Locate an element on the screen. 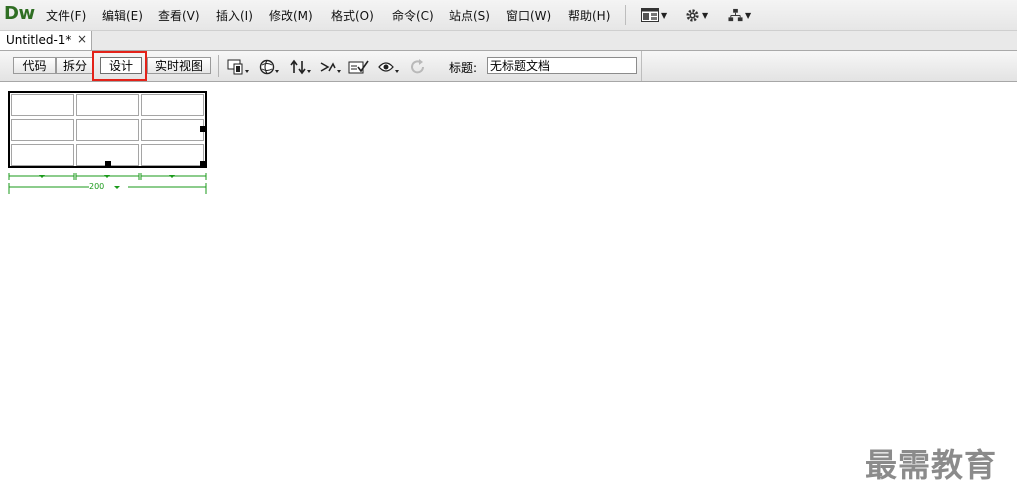 The image size is (1017, 499). code-view-button: 代码 is located at coordinates (34, 65).